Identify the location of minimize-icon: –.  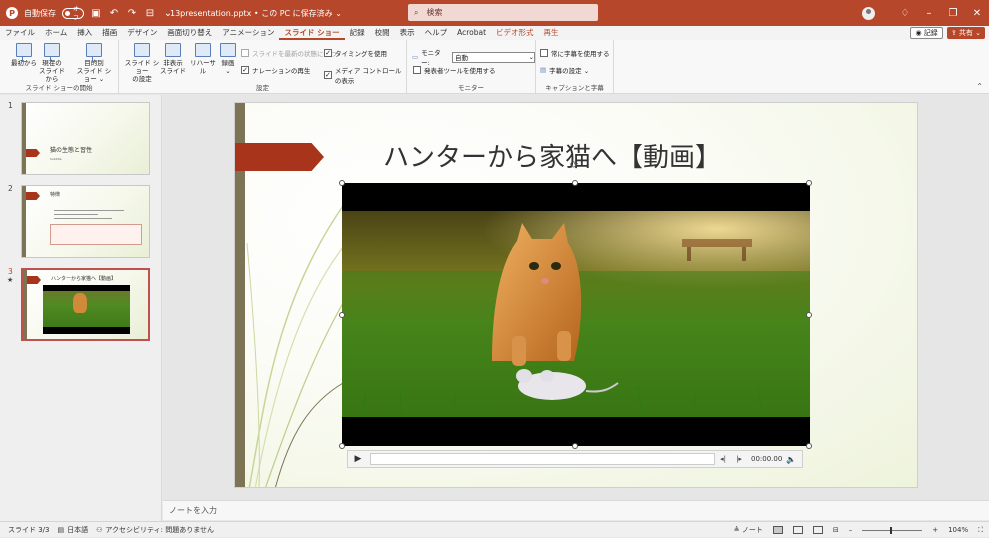
(929, 13).